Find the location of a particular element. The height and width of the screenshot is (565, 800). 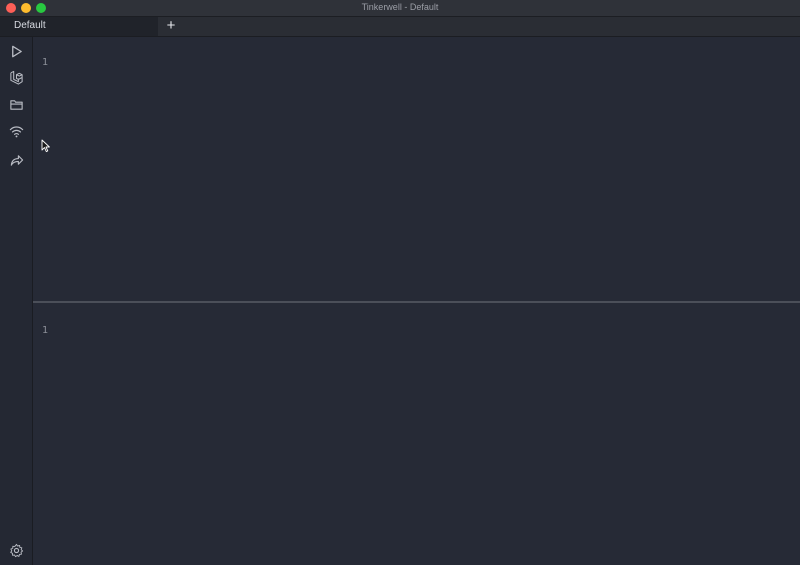

title-bar: Tinkerwell - Default is located at coordinates (400, 8).